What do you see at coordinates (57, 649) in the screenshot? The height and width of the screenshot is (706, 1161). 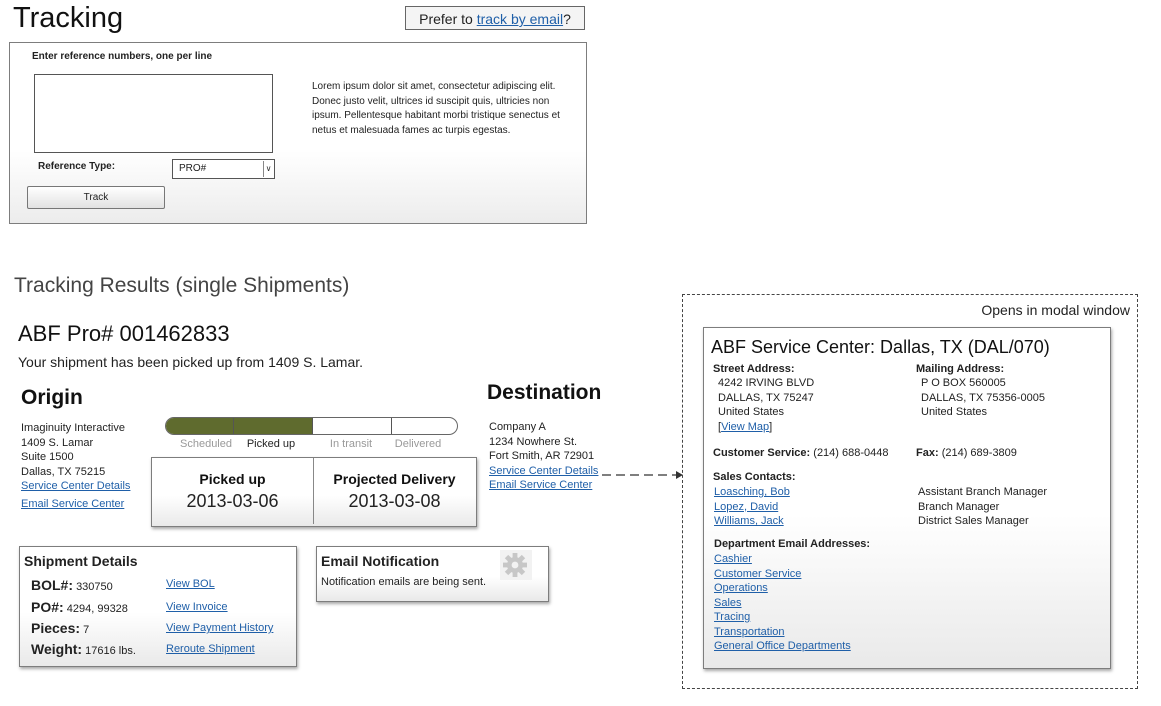 I see `detail-key: Weight:` at bounding box center [57, 649].